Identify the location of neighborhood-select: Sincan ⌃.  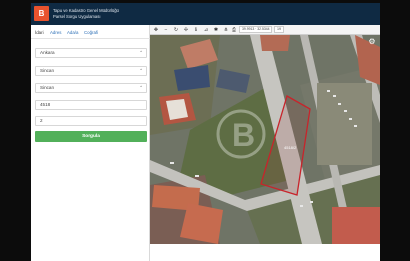
(91, 88).